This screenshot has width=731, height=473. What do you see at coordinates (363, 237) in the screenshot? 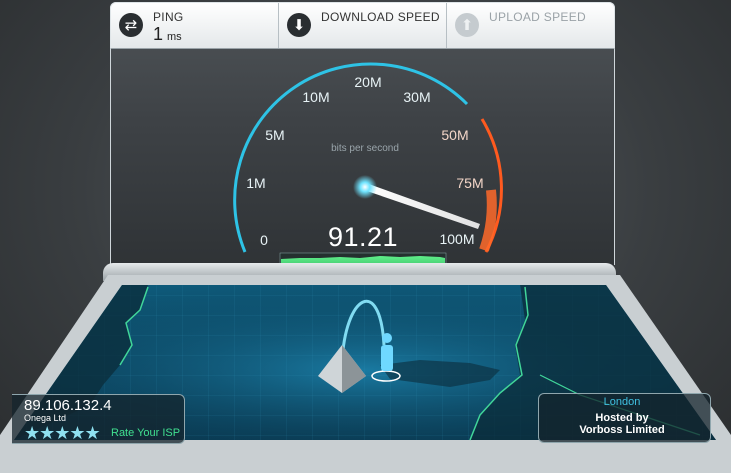
I see `speed-reading: 91.21` at bounding box center [363, 237].